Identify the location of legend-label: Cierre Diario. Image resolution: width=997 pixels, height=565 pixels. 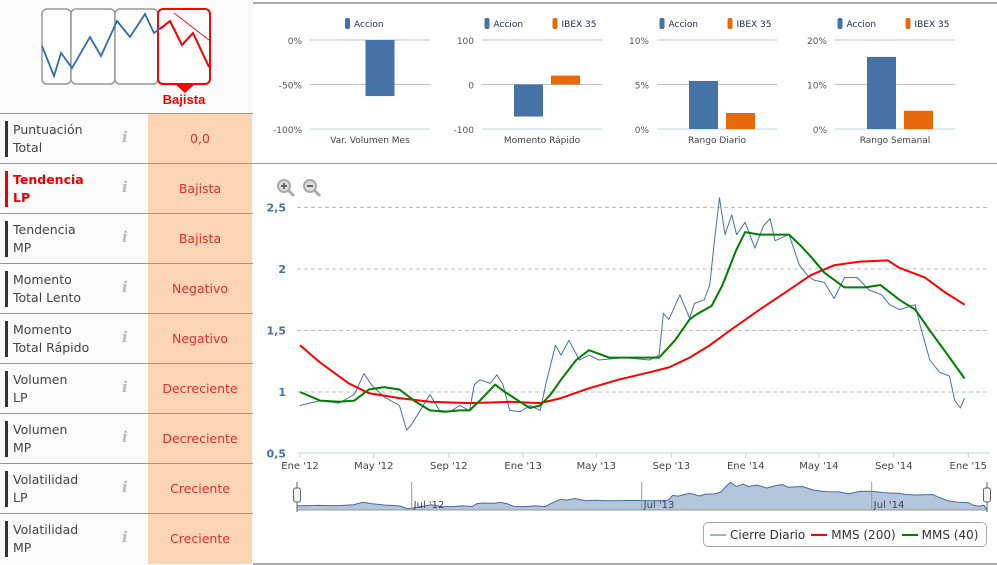
(768, 534).